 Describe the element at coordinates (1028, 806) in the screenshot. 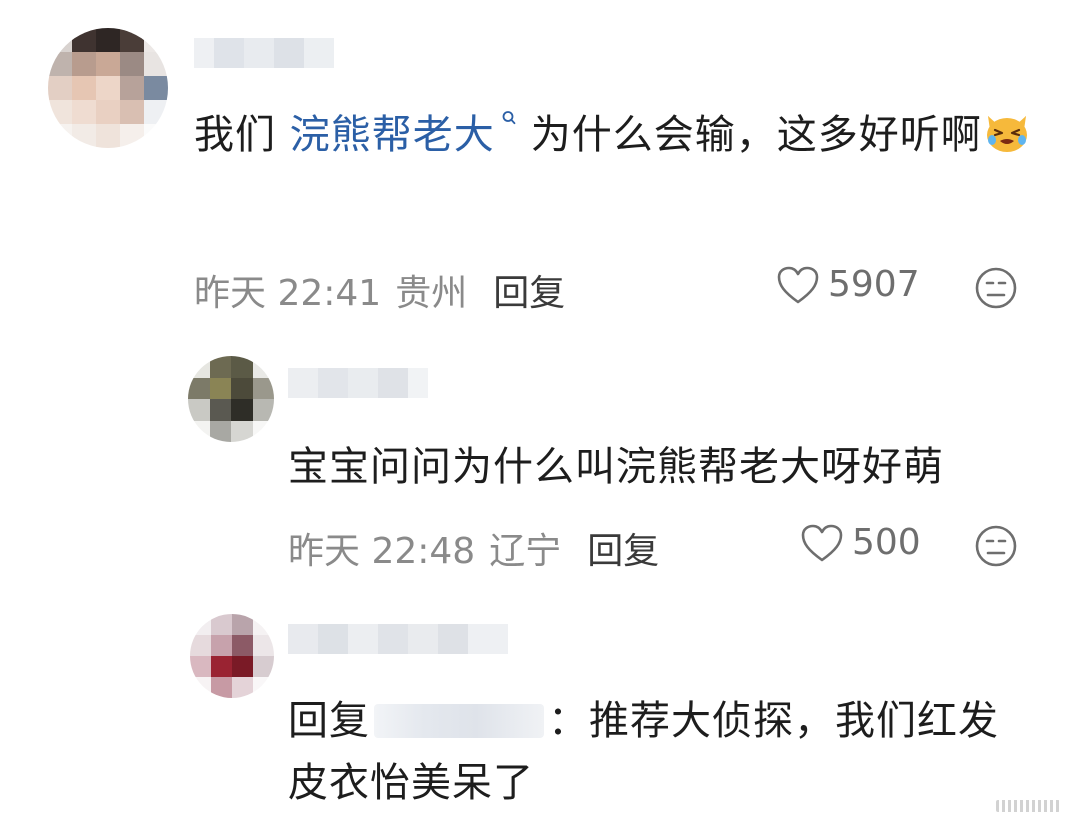

I see `watermark` at that location.